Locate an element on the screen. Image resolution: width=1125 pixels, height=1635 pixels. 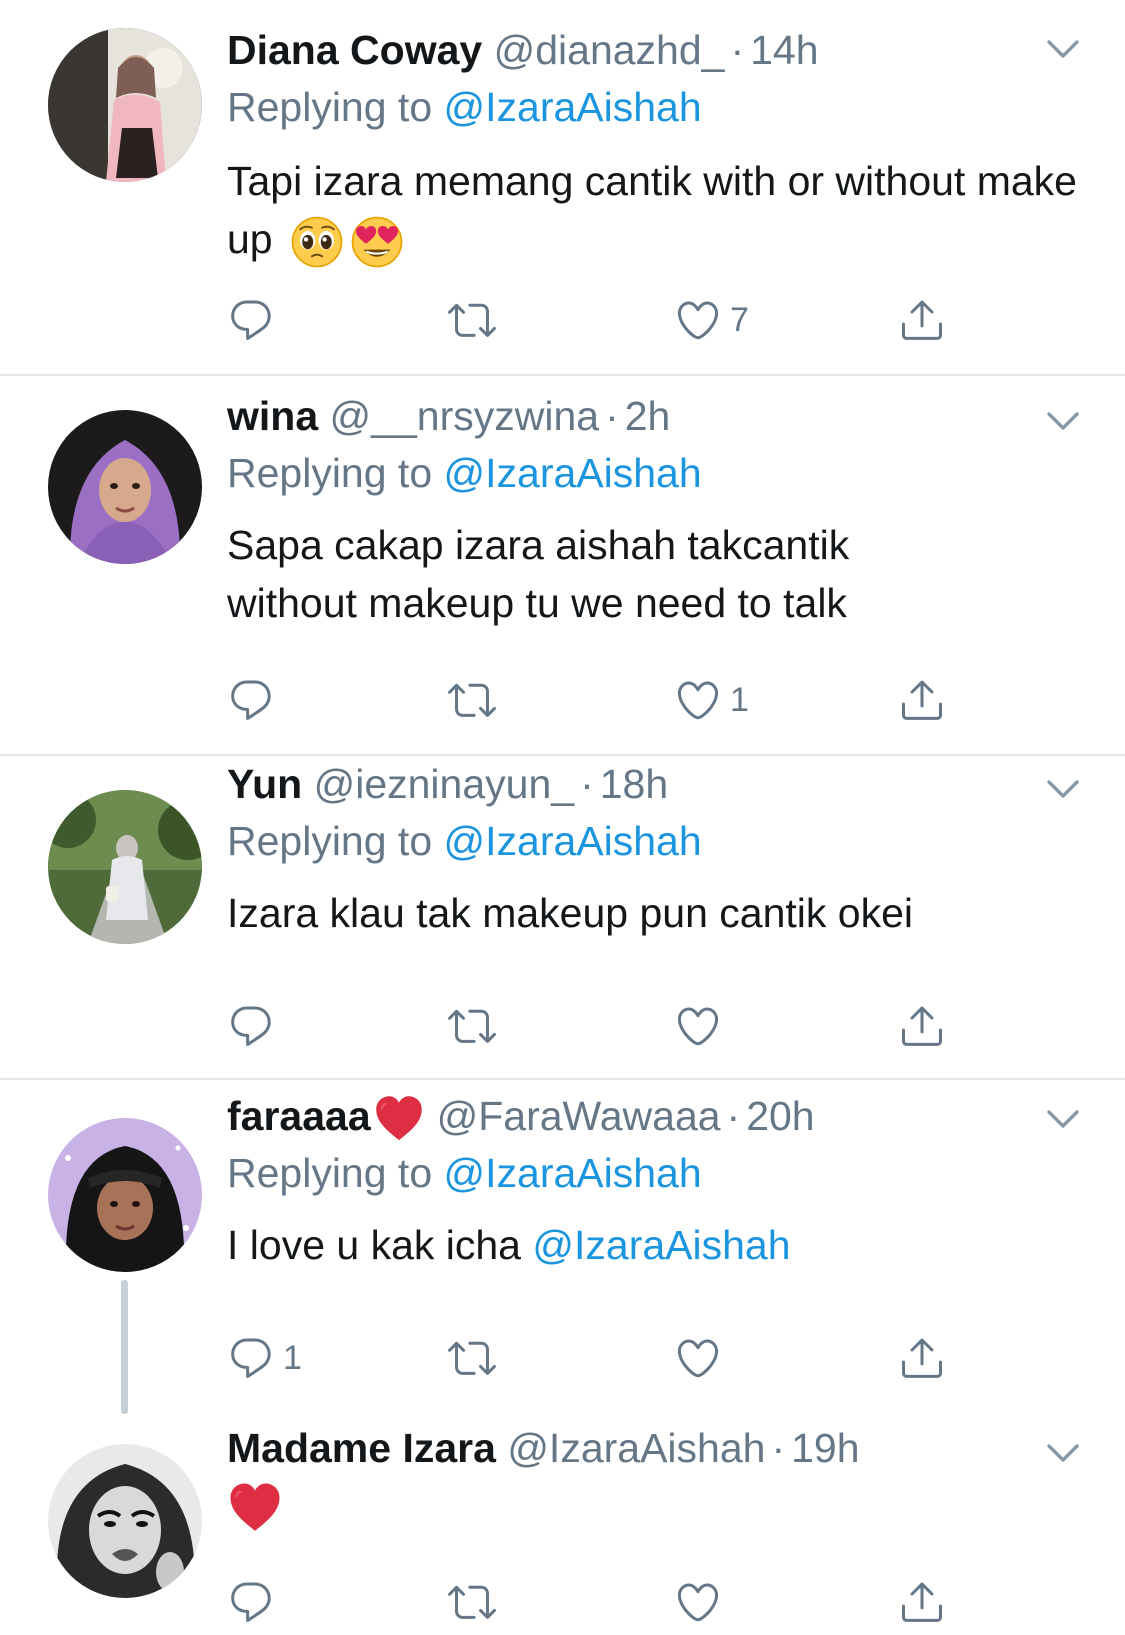
tweet-5: Madame Izara @IzaraAishah · 19h is located at coordinates (562, 1524).